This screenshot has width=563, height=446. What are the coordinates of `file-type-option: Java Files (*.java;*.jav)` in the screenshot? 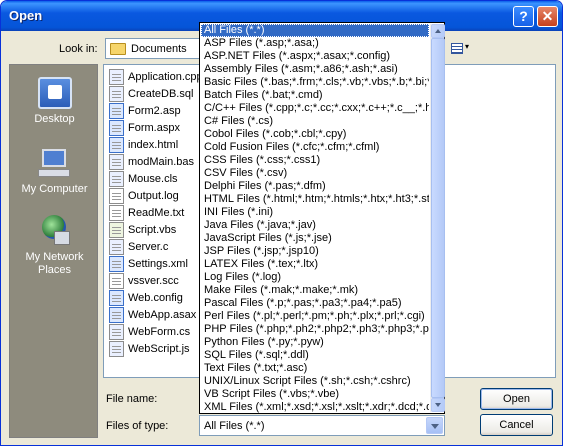 It's located at (315, 225).